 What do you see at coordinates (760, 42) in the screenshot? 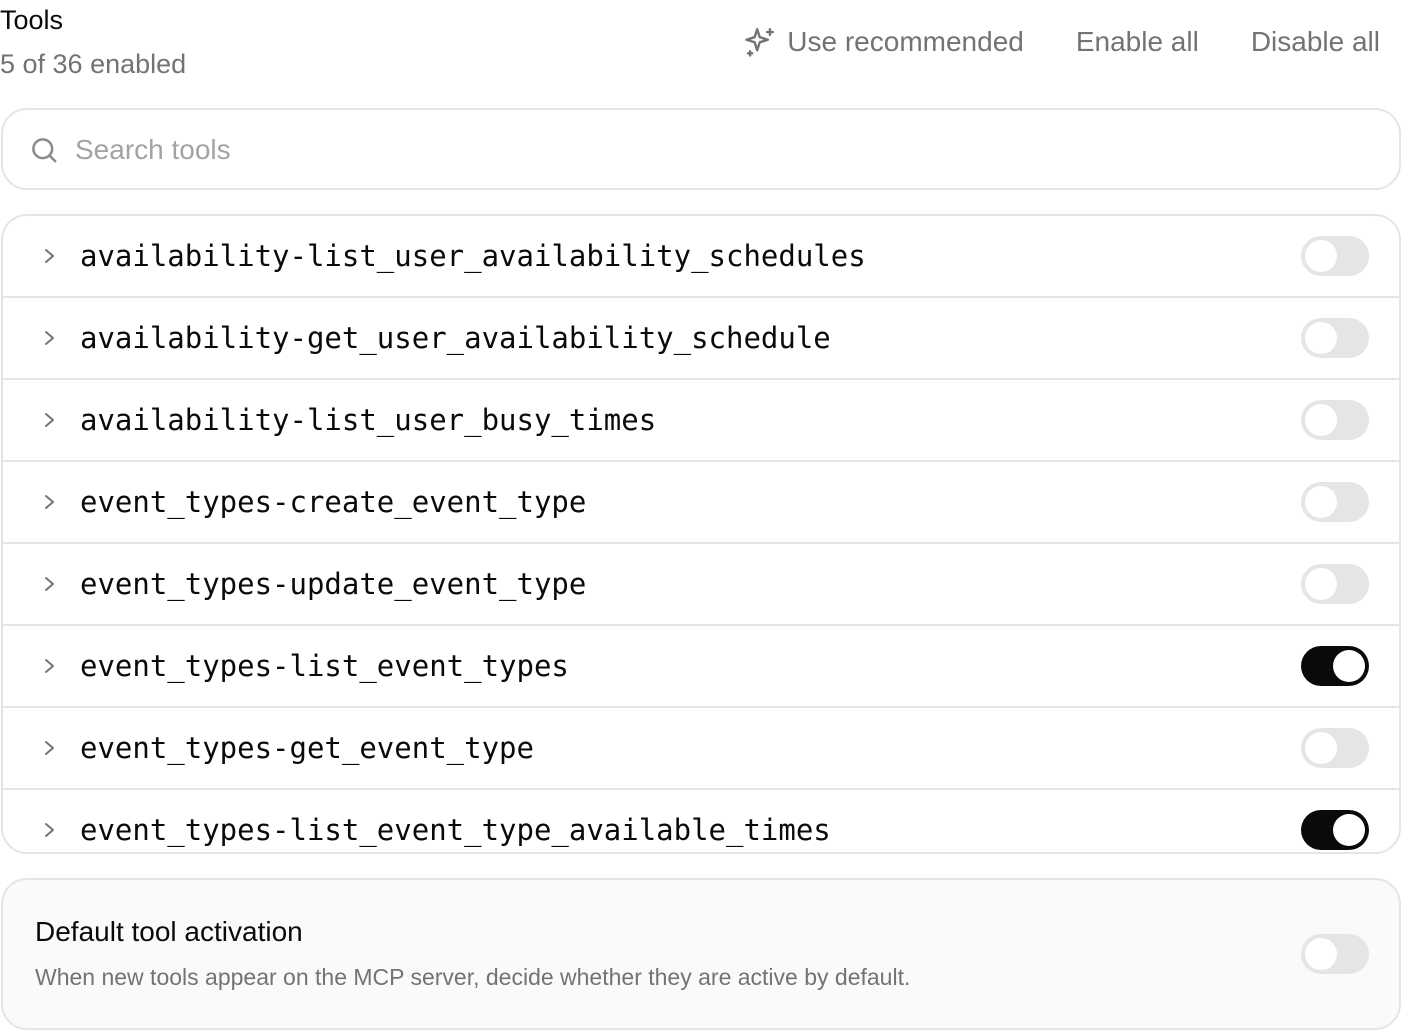
I see `sparkles-icon` at bounding box center [760, 42].